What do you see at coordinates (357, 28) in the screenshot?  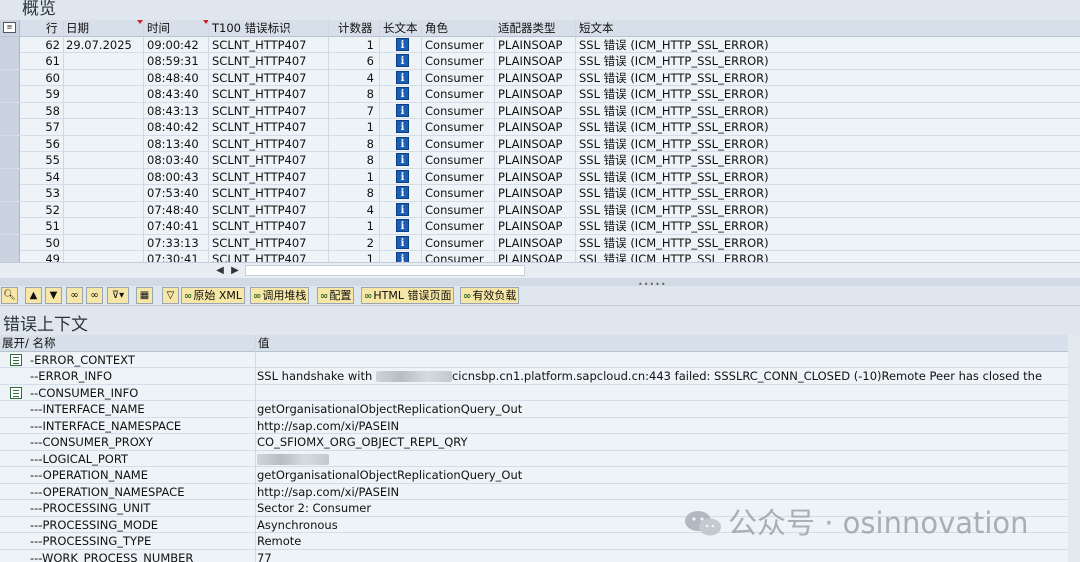 I see `col-counter: 计数器` at bounding box center [357, 28].